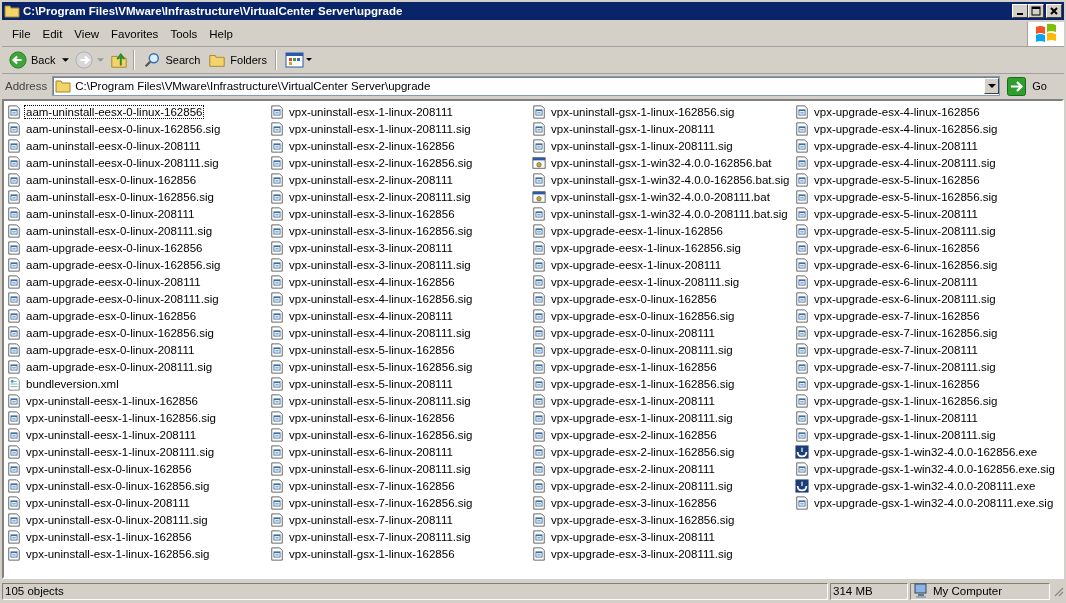  What do you see at coordinates (927, 145) in the screenshot?
I see `list-entry: vpx-upgrade-esx-4-linux-208111` at bounding box center [927, 145].